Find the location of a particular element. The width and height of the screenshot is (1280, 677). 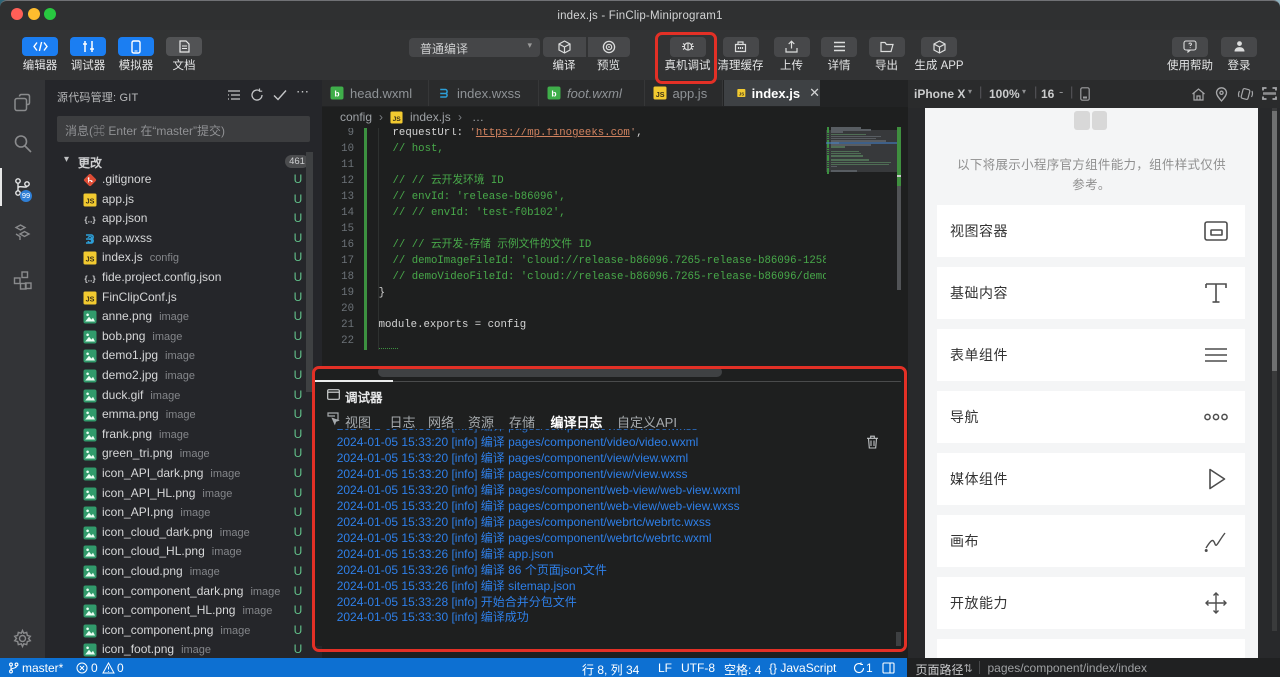

svg-text: ᗱ is located at coordinates (444, 93).